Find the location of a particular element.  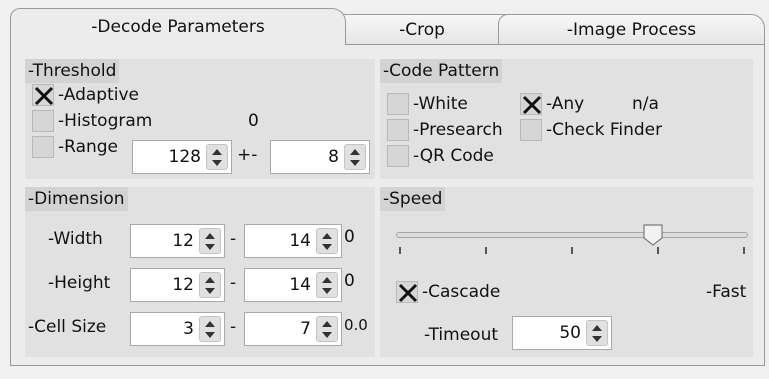

cell-size-max-spin-buttons is located at coordinates (327, 329).